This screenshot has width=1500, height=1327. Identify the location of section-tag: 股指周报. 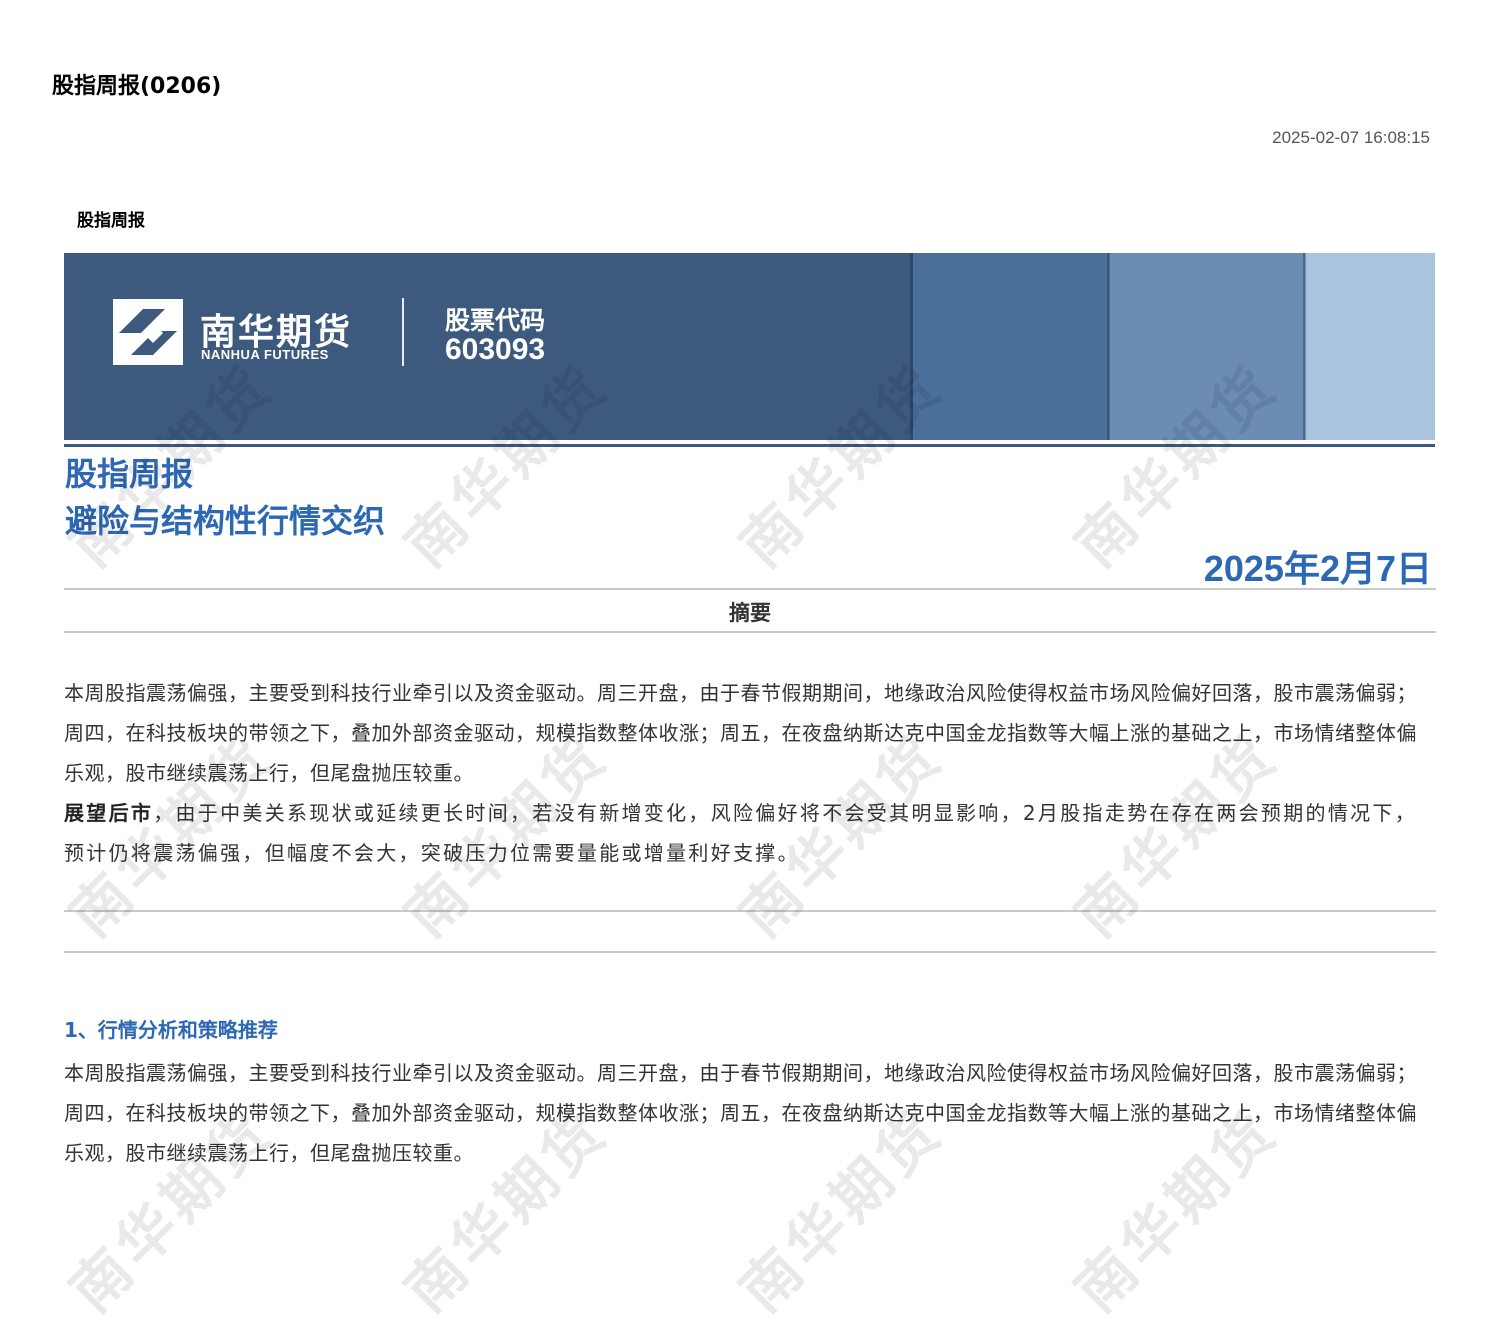
(111, 221).